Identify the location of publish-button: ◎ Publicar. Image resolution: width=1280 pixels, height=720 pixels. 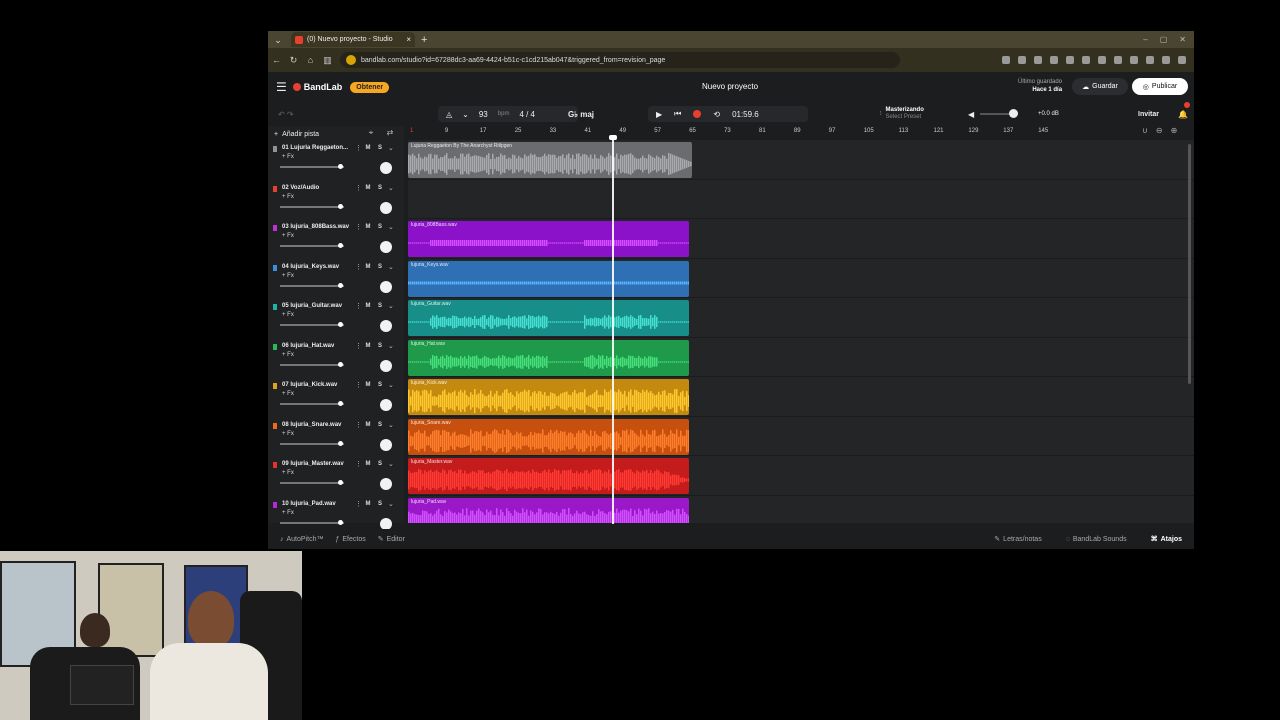
(1160, 86).